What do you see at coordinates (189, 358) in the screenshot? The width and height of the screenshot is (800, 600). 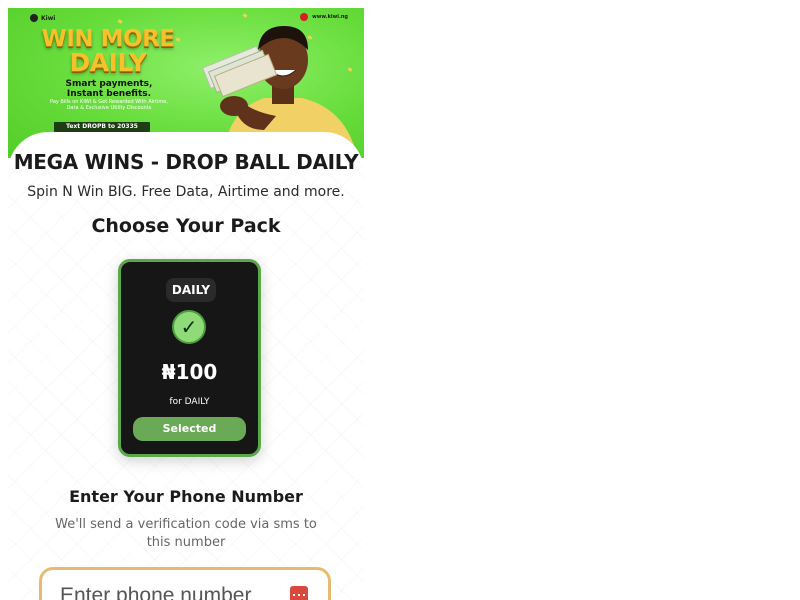 I see `pack-card-daily: DAILY ✓ ₦100 for DAILY Selected` at bounding box center [189, 358].